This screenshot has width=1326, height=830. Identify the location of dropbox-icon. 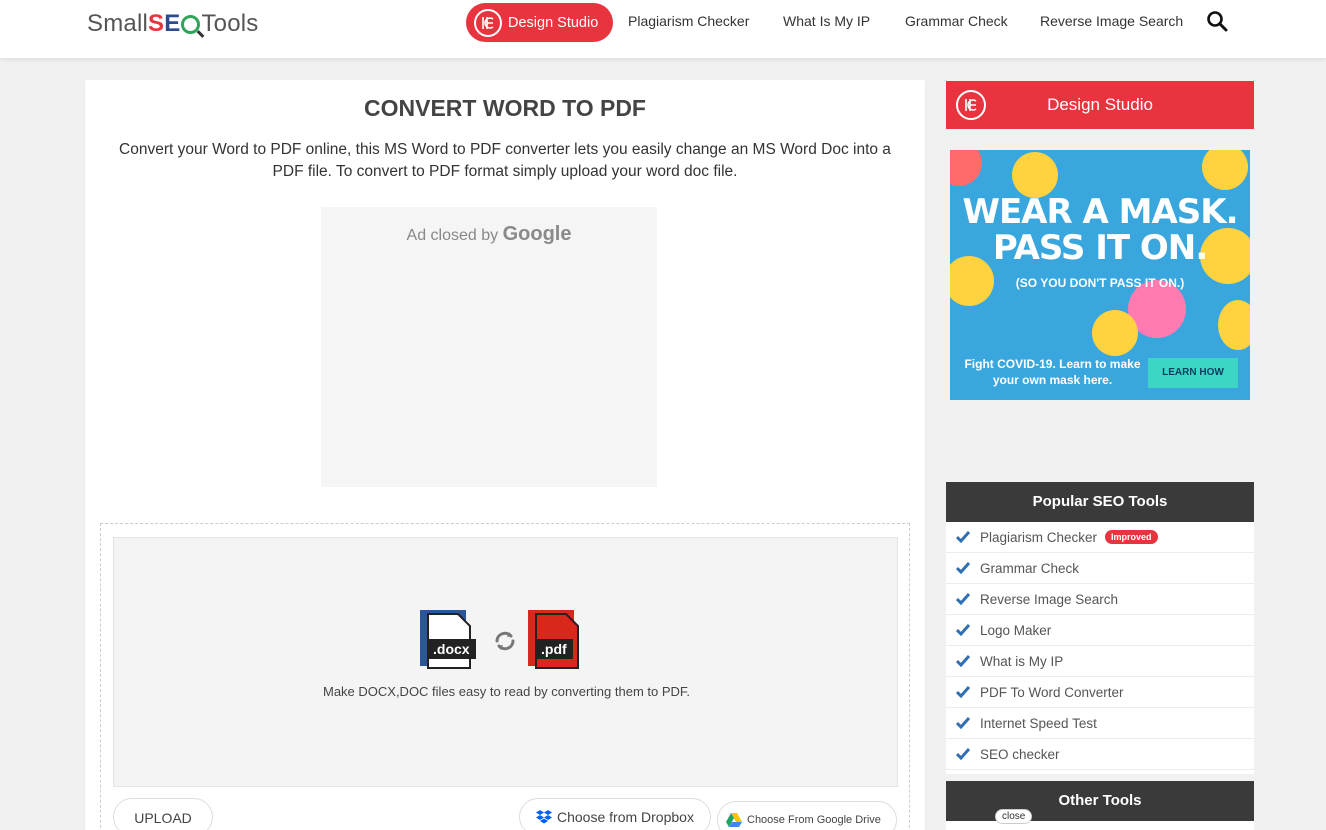
(544, 817).